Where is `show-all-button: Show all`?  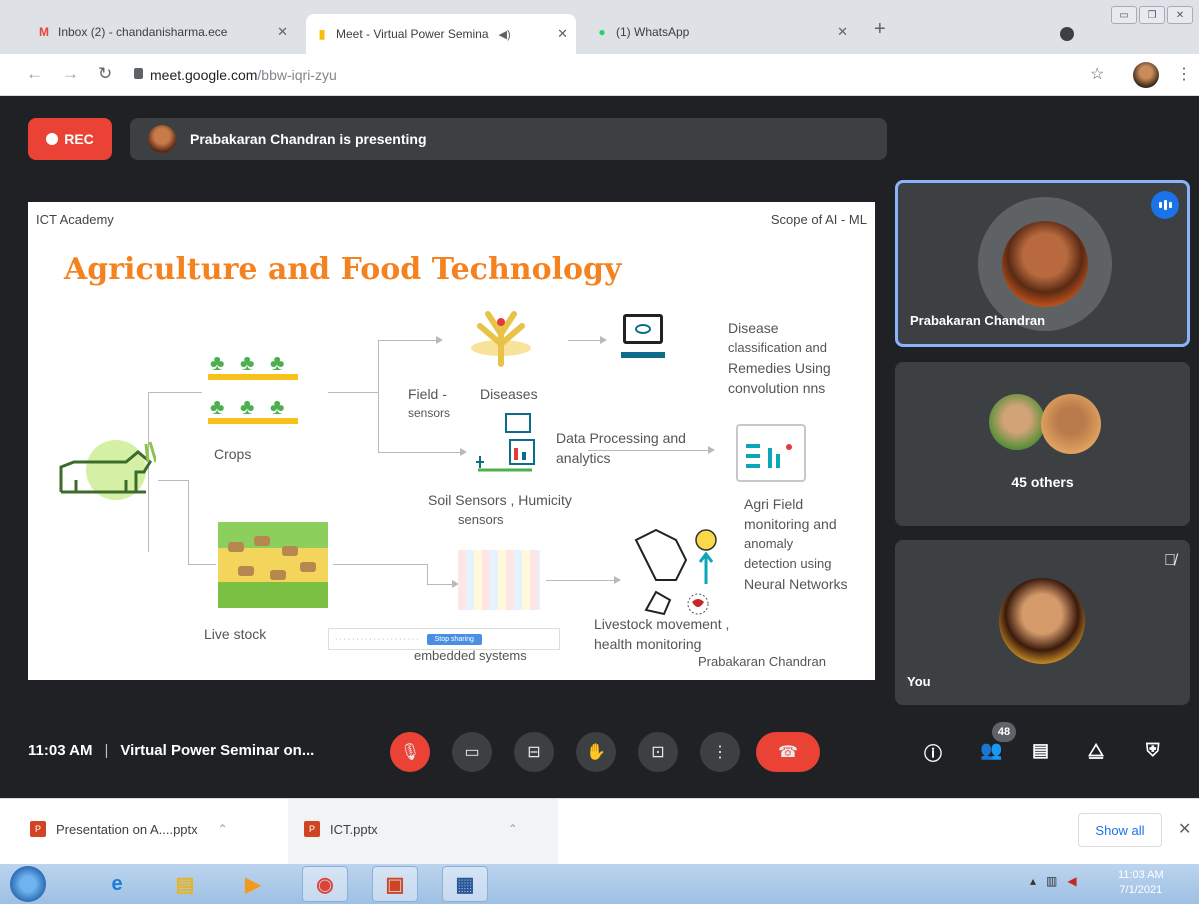 show-all-button: Show all is located at coordinates (1120, 830).